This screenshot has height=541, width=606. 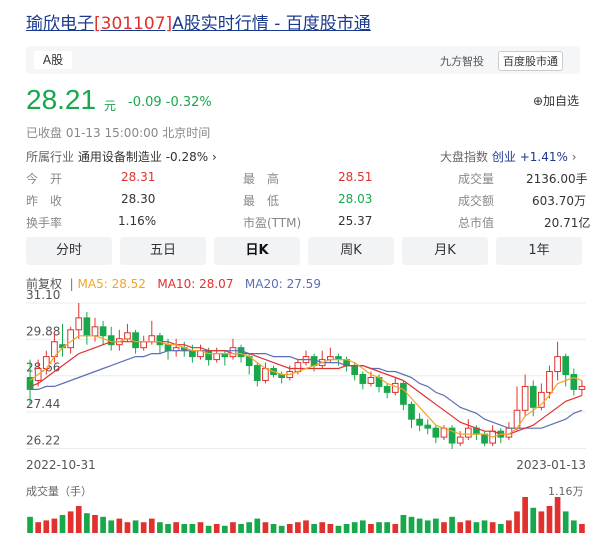 I want to click on y-tick-label: 29.88, so click(x=43, y=331).